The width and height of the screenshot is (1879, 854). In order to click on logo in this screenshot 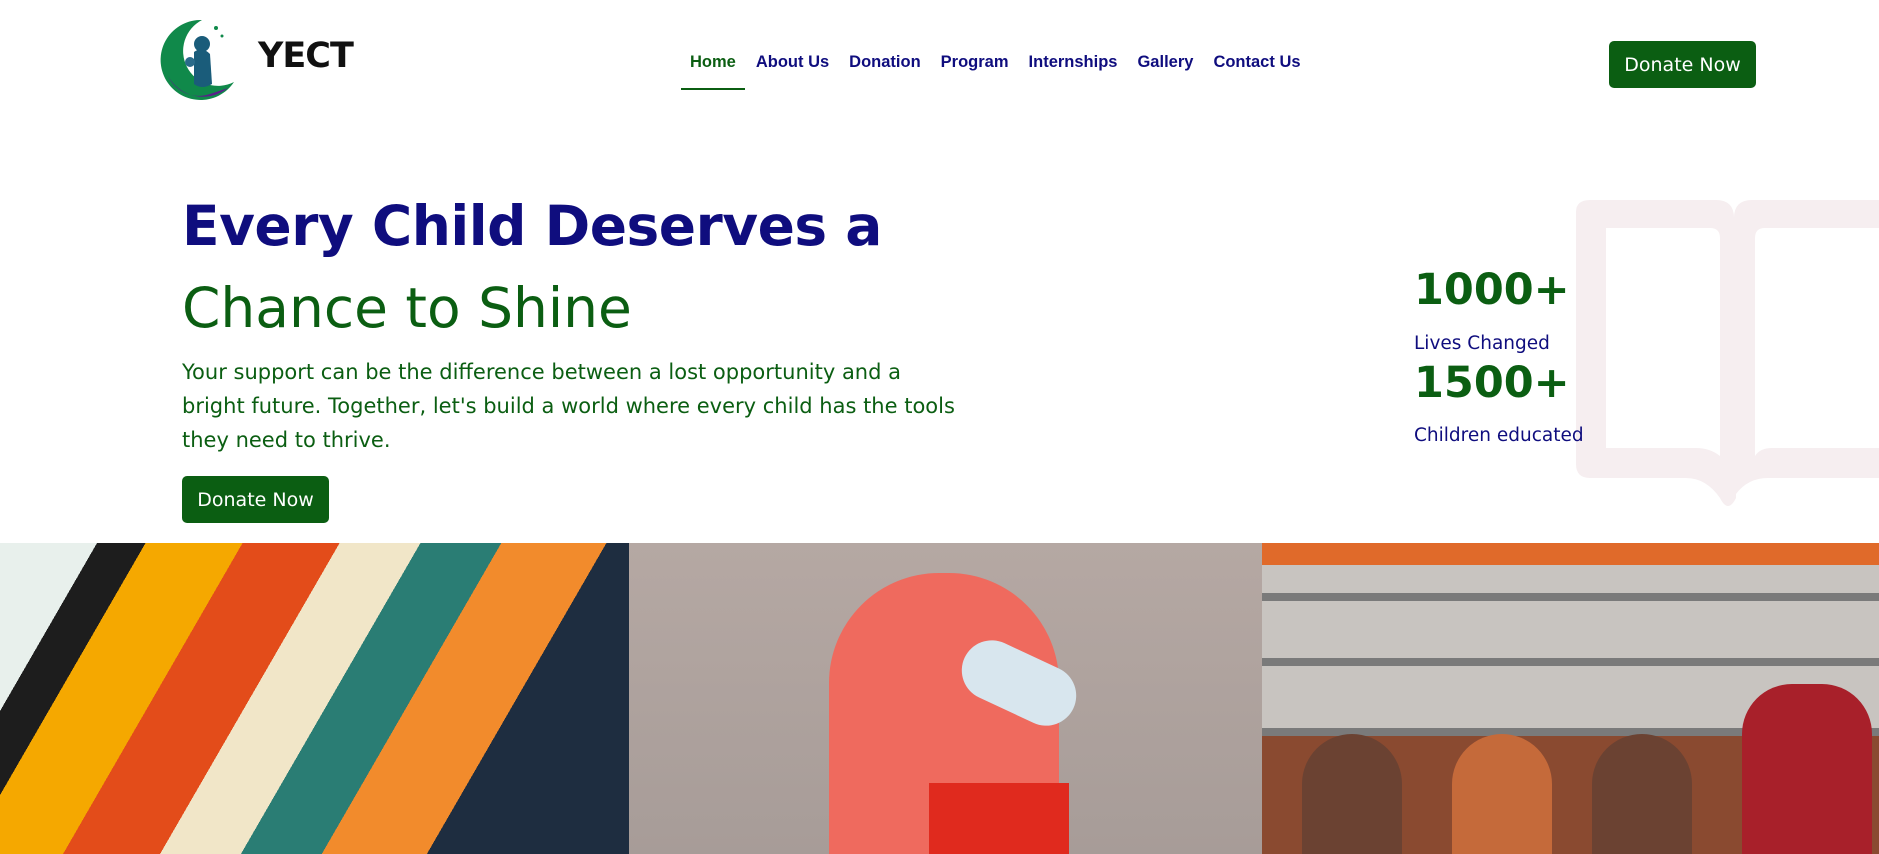, I will do `click(196, 62)`.